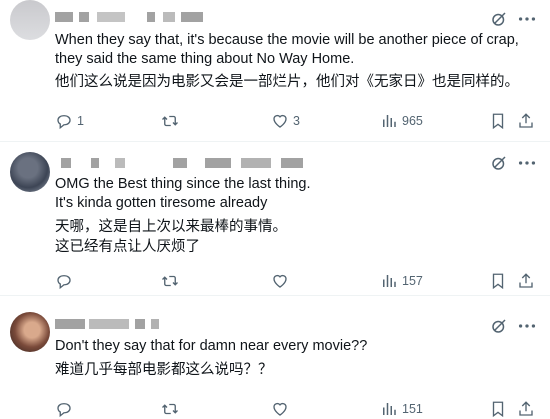 The width and height of the screenshot is (550, 419). I want to click on action-bar: 1 3 965, so click(297, 121).